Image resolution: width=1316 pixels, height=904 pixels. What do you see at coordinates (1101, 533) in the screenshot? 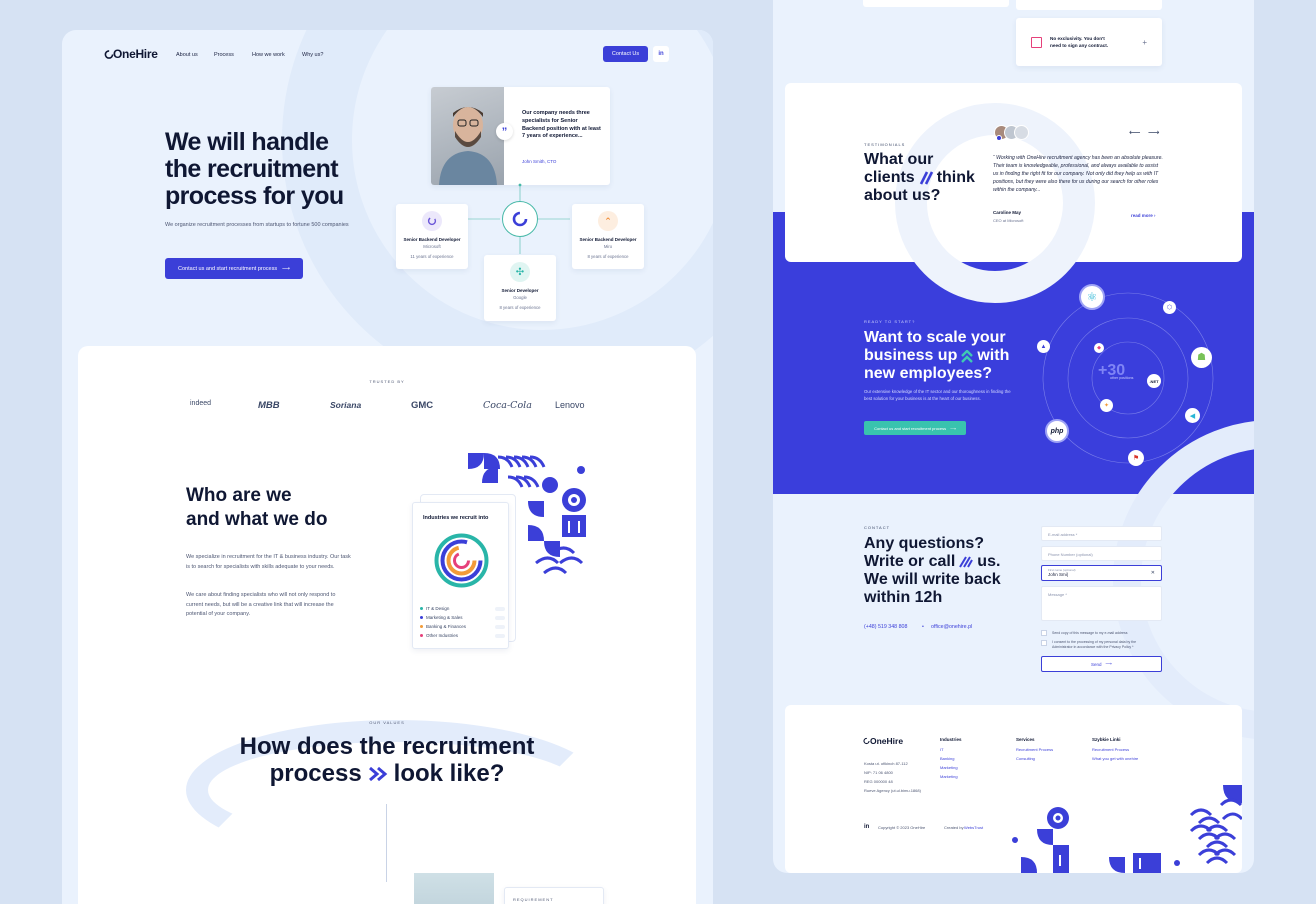
I see `email-field: E-mail address *` at bounding box center [1101, 533].